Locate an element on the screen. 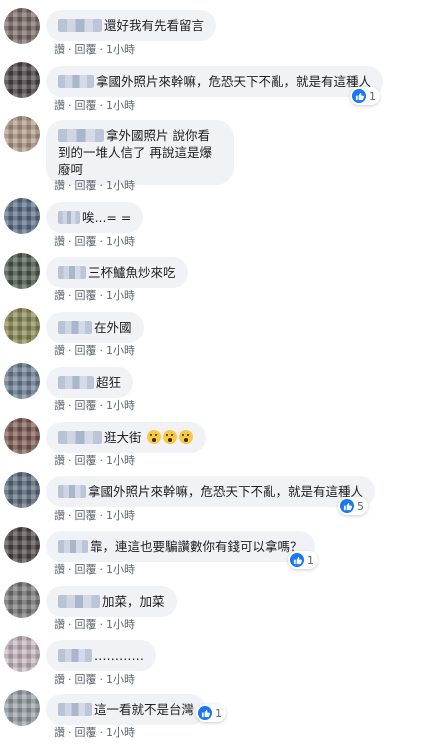 The height and width of the screenshot is (746, 444). screaming-face-emoji-icon is located at coordinates (153, 437).